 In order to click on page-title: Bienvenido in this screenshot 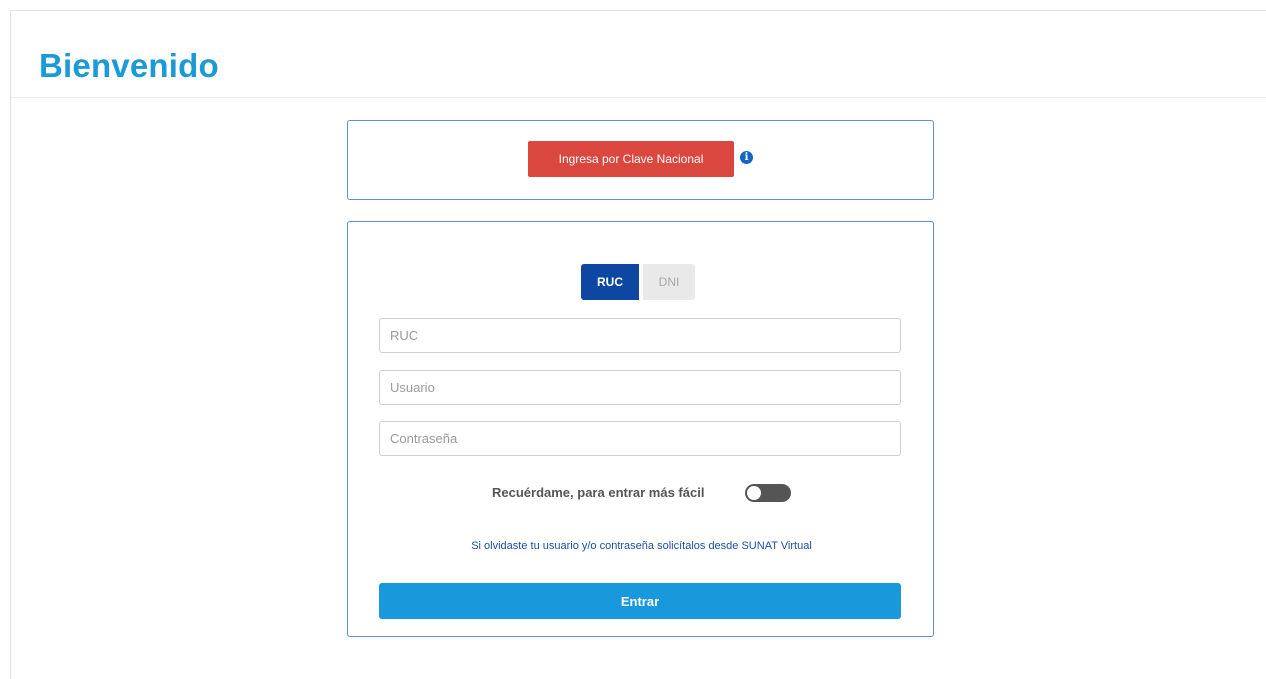, I will do `click(129, 65)`.